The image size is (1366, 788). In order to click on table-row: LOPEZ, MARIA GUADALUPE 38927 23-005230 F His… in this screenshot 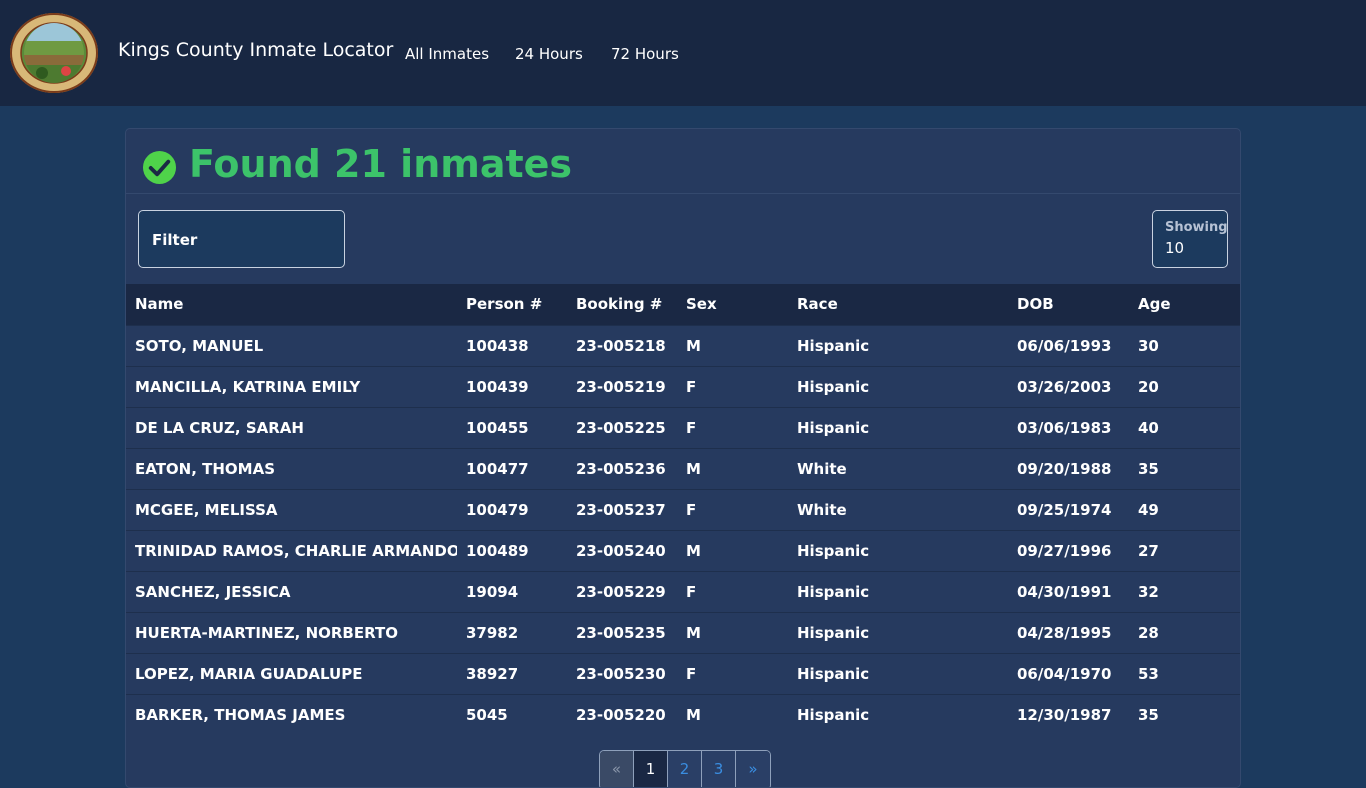, I will do `click(683, 673)`.